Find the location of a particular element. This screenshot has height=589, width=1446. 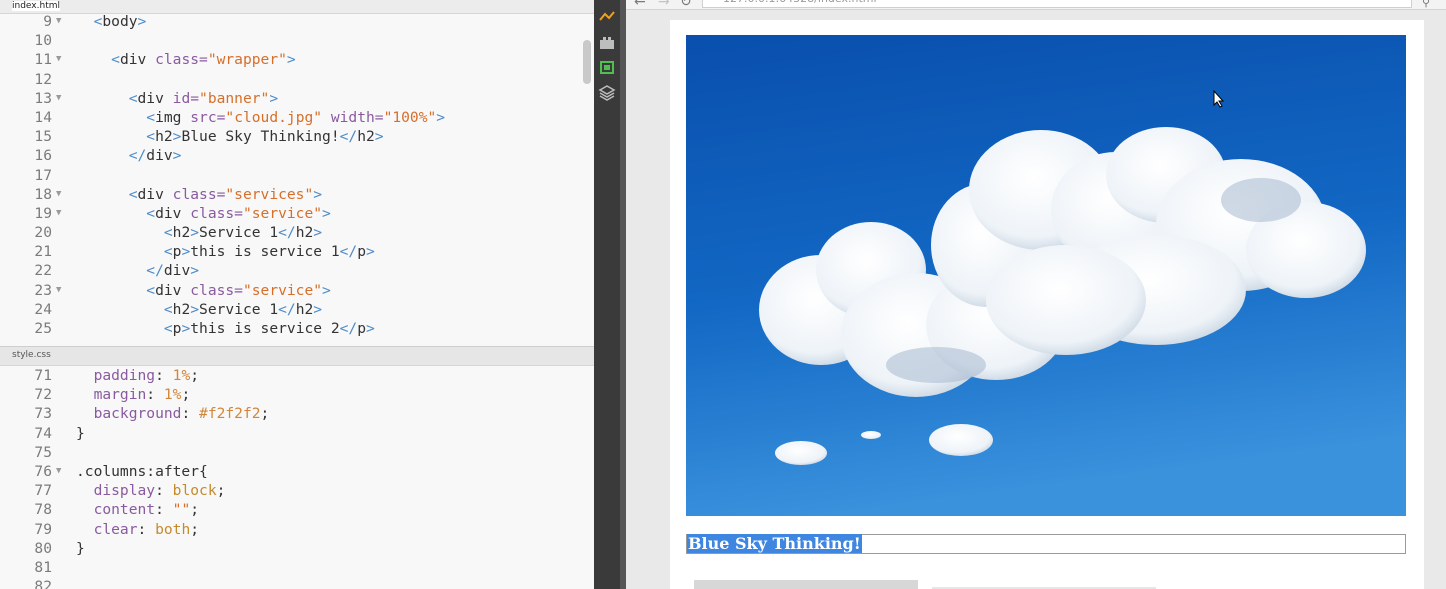

code-line: 13 ▼ <div id="banner"> is located at coordinates (297, 98).